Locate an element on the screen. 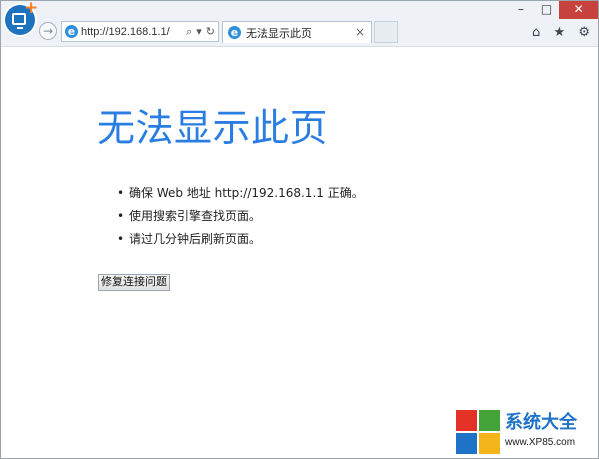 The width and height of the screenshot is (599, 459). tab-title: 无法显示此页 is located at coordinates (279, 33).